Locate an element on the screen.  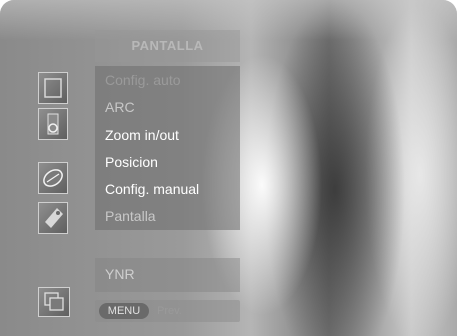
osd-footer: MENU Prev. is located at coordinates (167, 311).